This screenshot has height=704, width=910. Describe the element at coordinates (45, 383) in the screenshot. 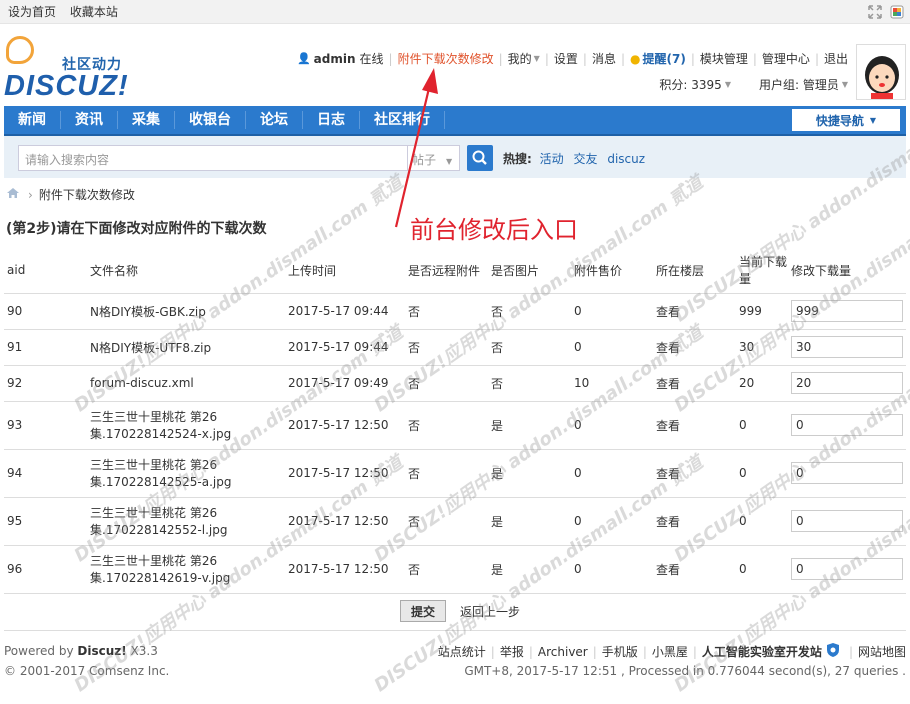

I see `cell-aid: 92` at that location.